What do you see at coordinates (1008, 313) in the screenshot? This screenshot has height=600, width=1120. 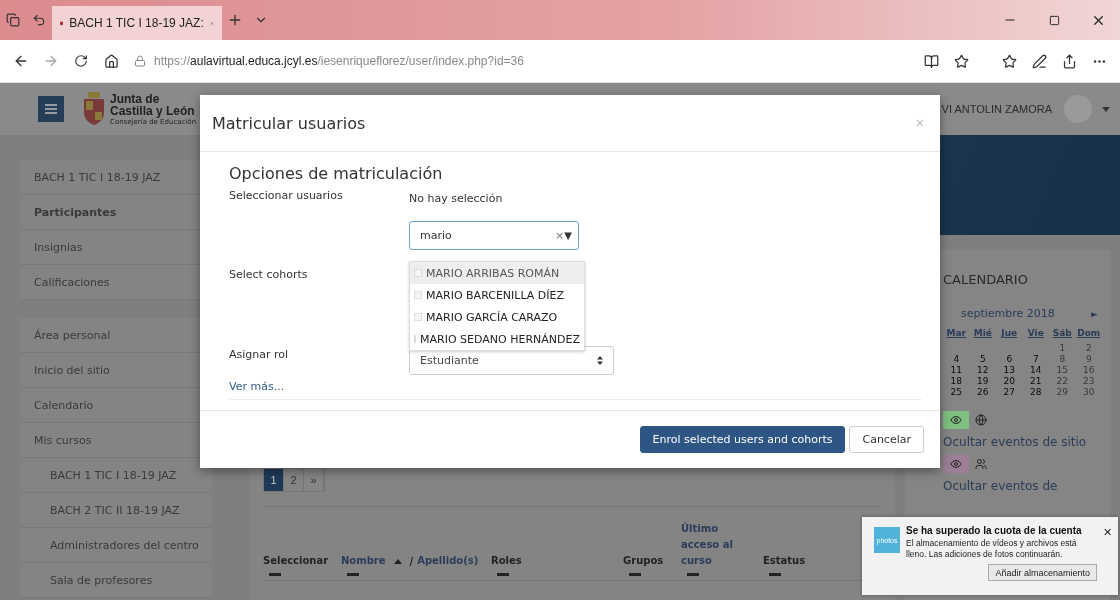 I see `calendar-month: septiembre 2018` at bounding box center [1008, 313].